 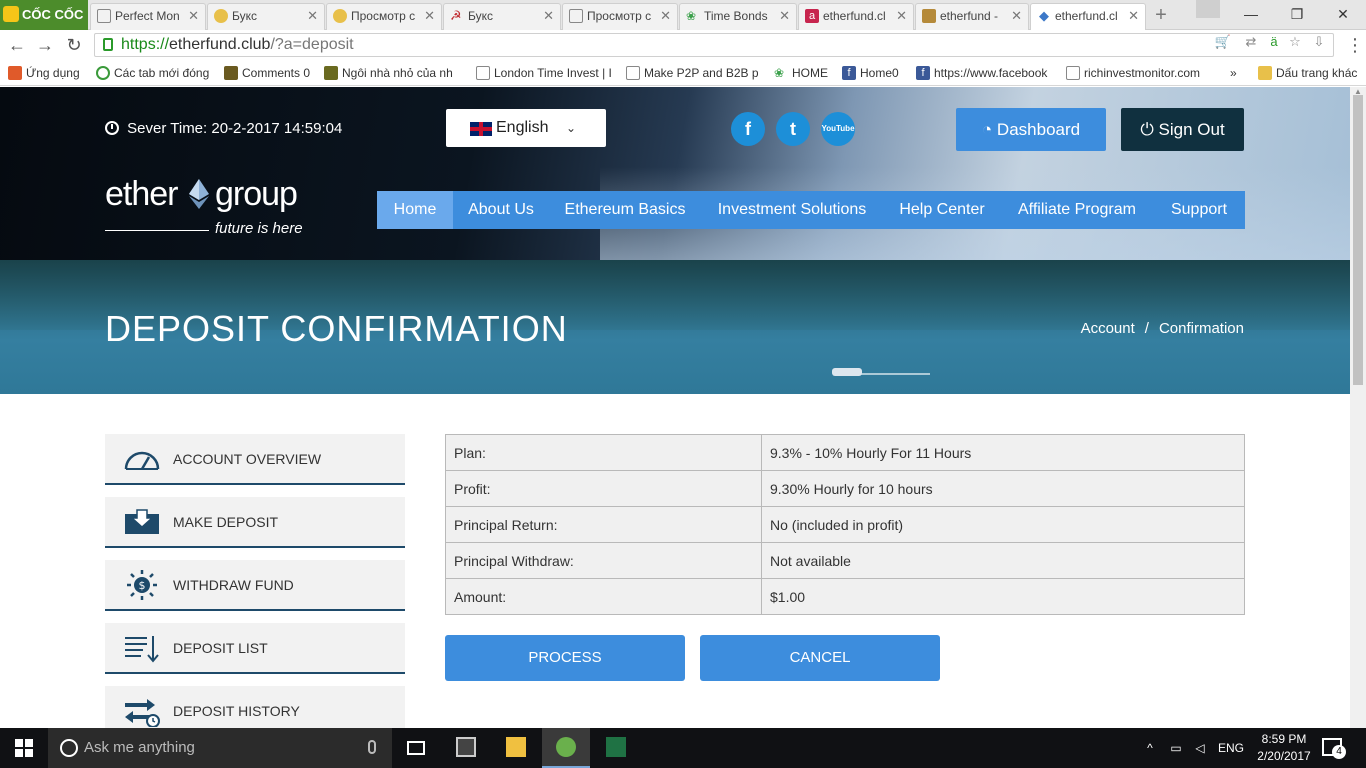 What do you see at coordinates (270, 73) in the screenshot?
I see `bookmark-item: Comments 0` at bounding box center [270, 73].